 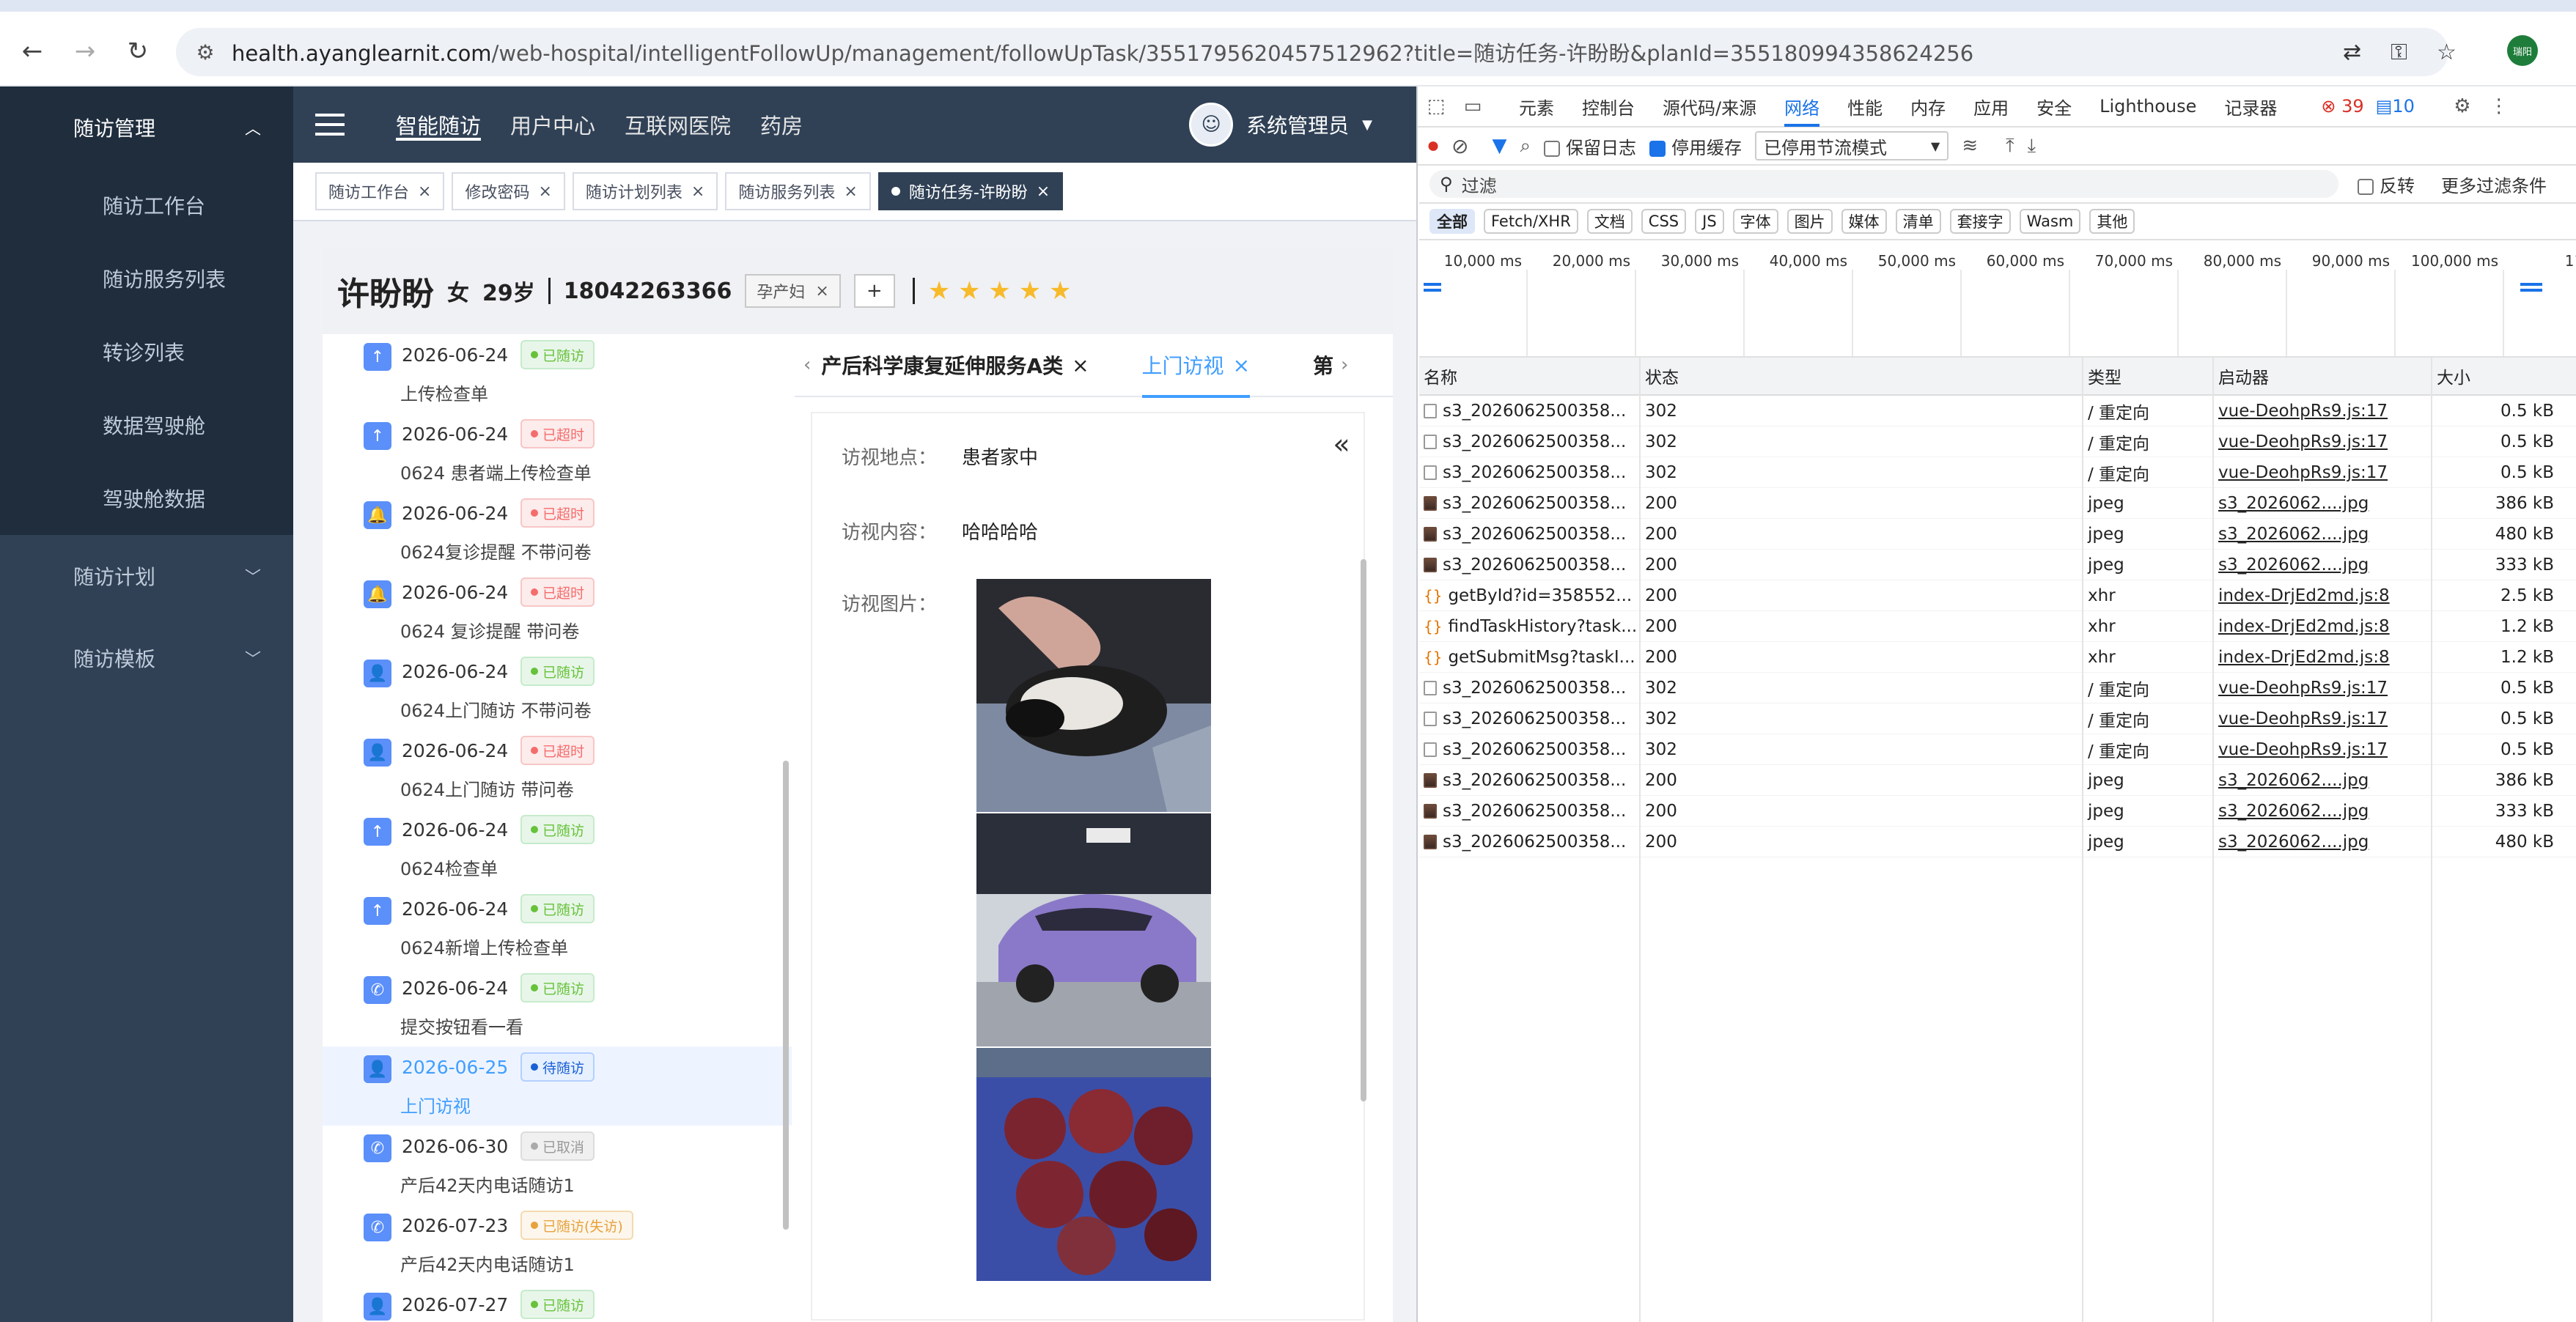 I want to click on tag-change-password: 修改密码 ×, so click(x=508, y=191).